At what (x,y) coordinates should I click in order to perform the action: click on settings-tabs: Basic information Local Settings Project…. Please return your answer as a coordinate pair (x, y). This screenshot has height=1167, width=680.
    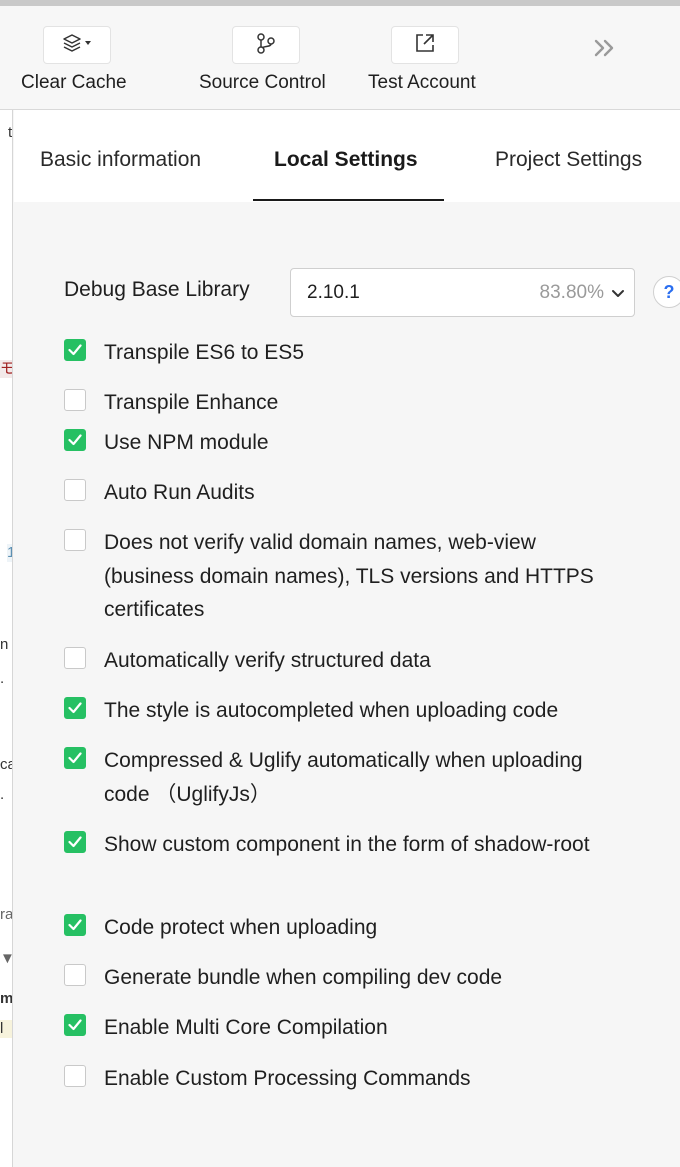
    Looking at the image, I should click on (347, 156).